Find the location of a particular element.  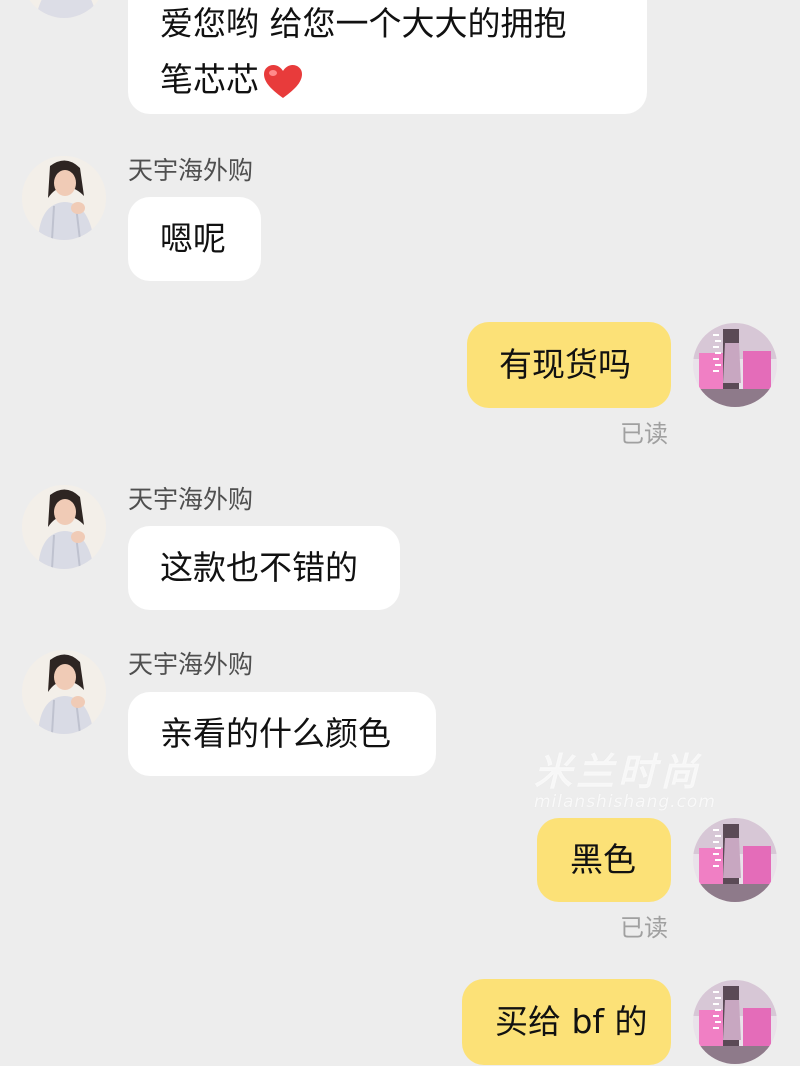

watermark-logo: 米兰时尚 is located at coordinates (618, 772).